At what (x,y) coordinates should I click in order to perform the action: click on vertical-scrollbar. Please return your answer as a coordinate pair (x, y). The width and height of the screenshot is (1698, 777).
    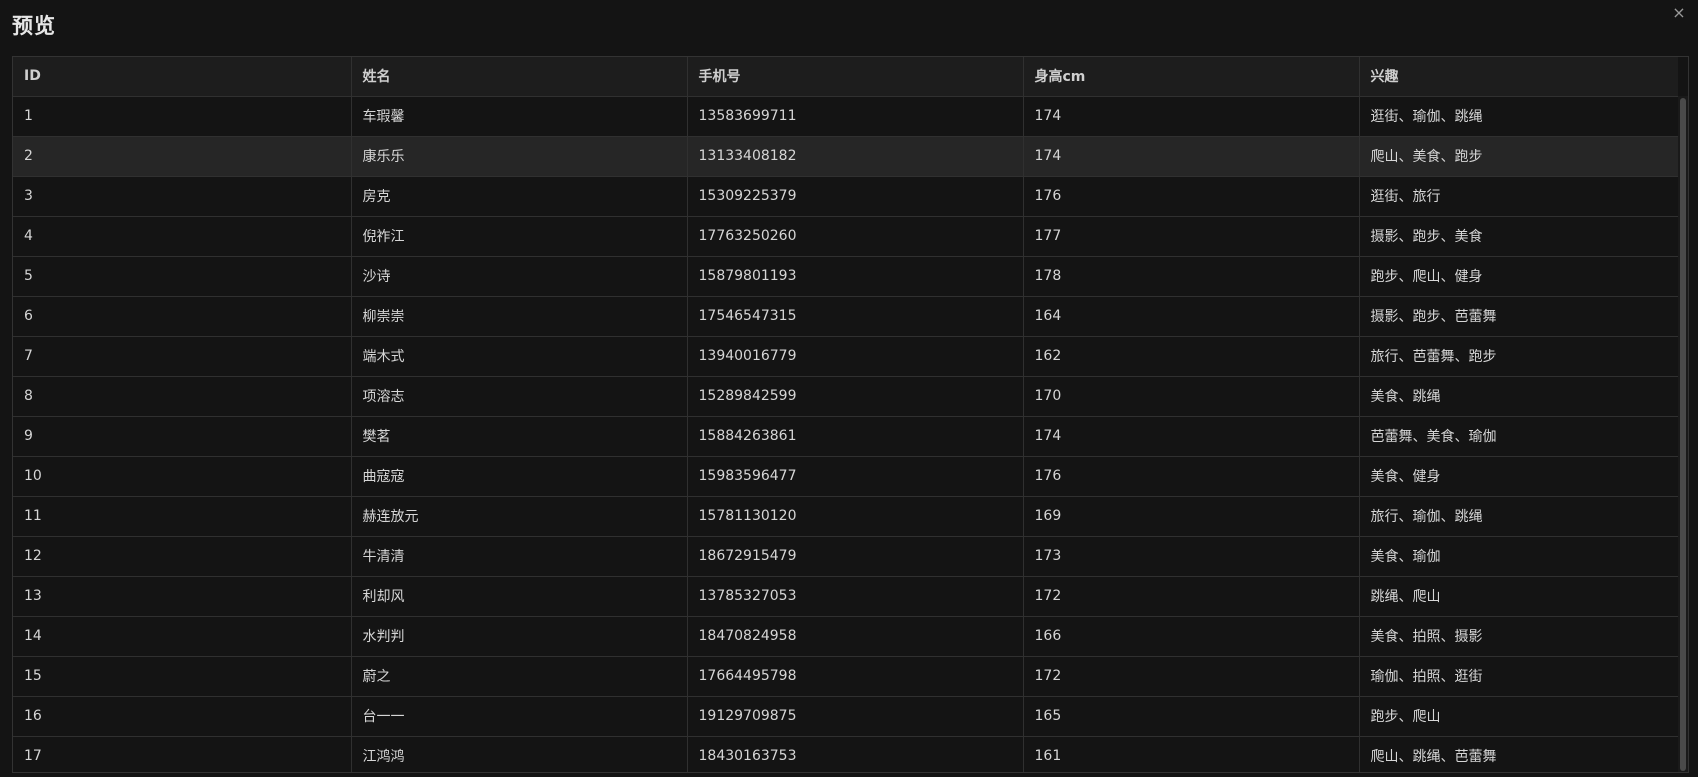
    Looking at the image, I should click on (1683, 434).